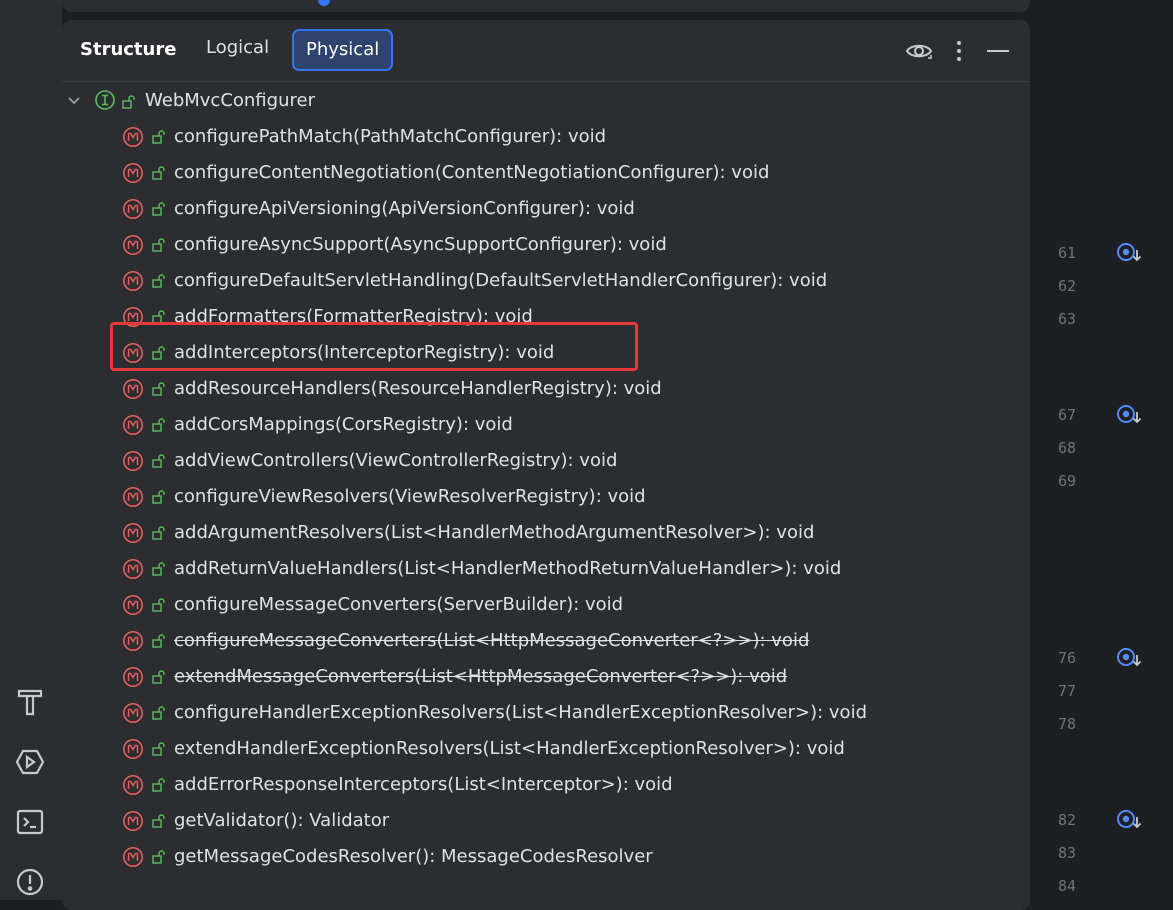  I want to click on eye-icon, so click(919, 51).